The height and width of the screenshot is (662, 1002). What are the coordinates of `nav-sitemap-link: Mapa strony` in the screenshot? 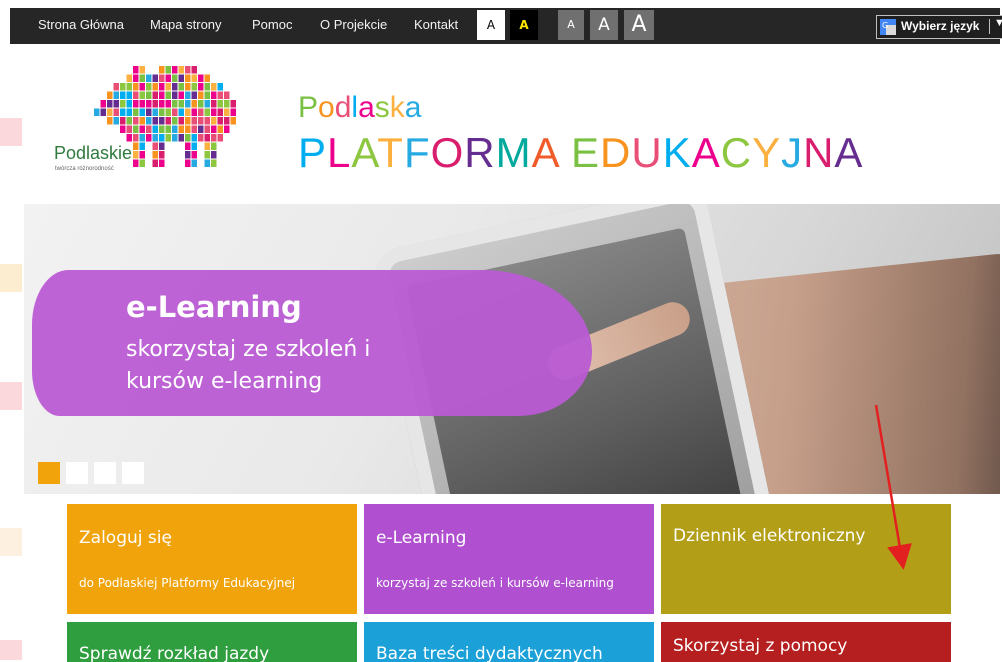 It's located at (186, 26).